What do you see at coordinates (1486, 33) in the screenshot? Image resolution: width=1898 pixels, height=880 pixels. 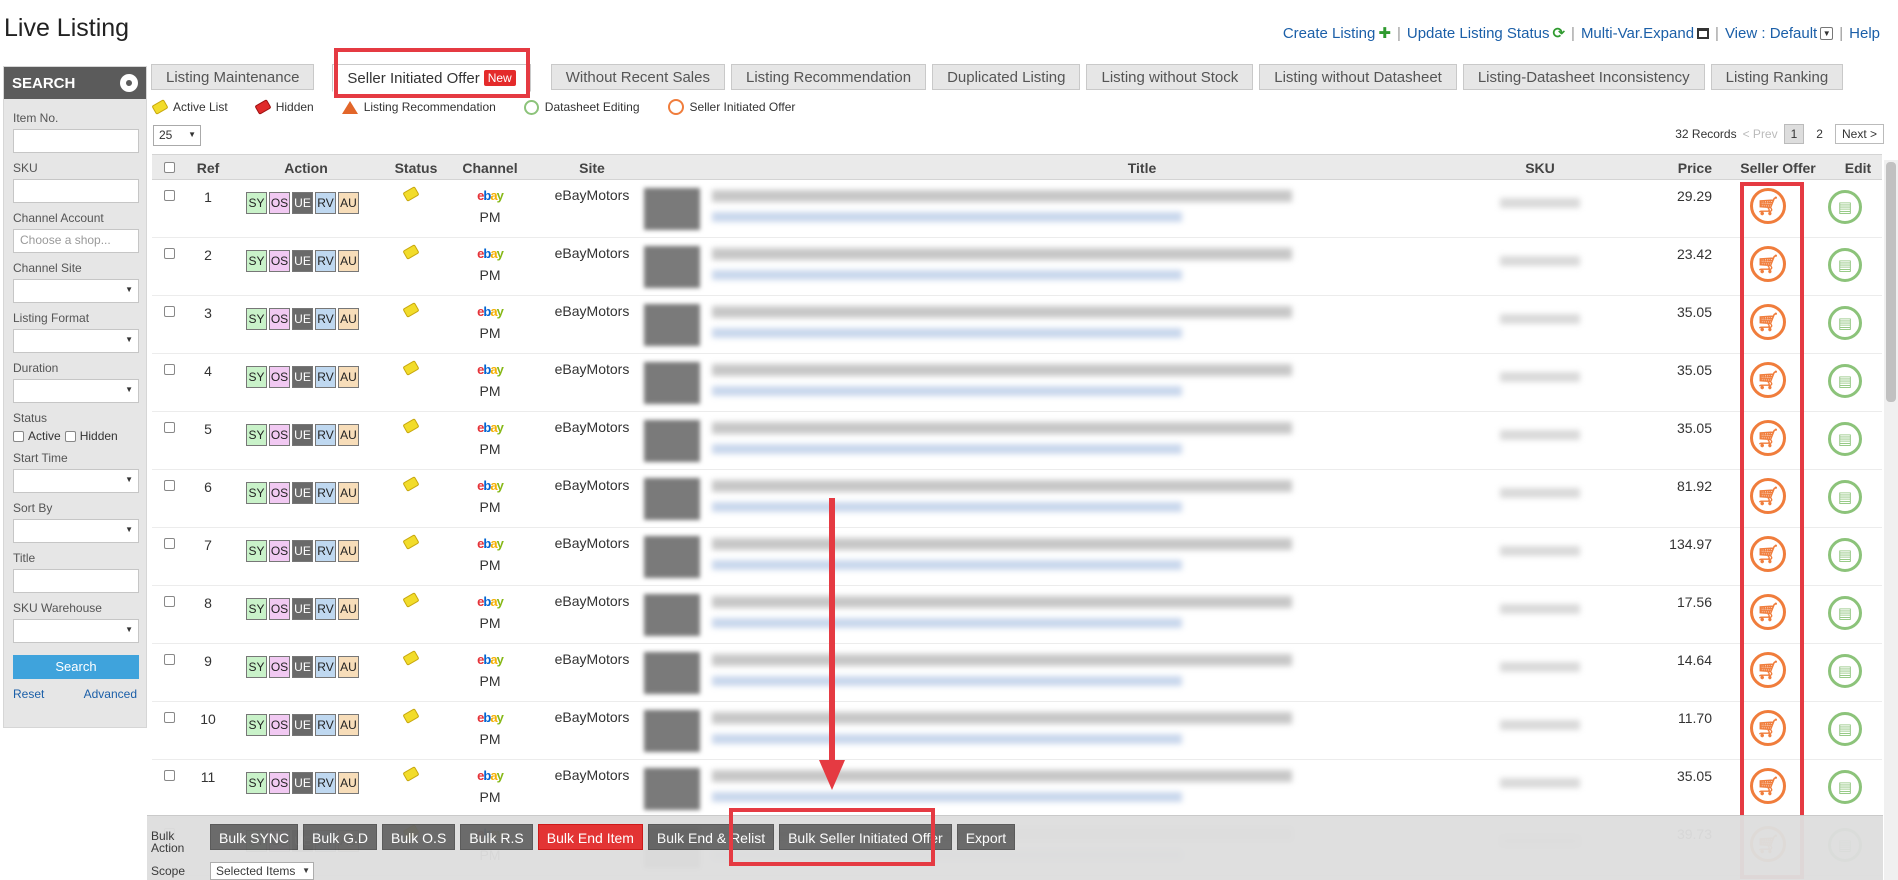 I see `update-listing-status-link: Update Listing Status ⟳` at bounding box center [1486, 33].